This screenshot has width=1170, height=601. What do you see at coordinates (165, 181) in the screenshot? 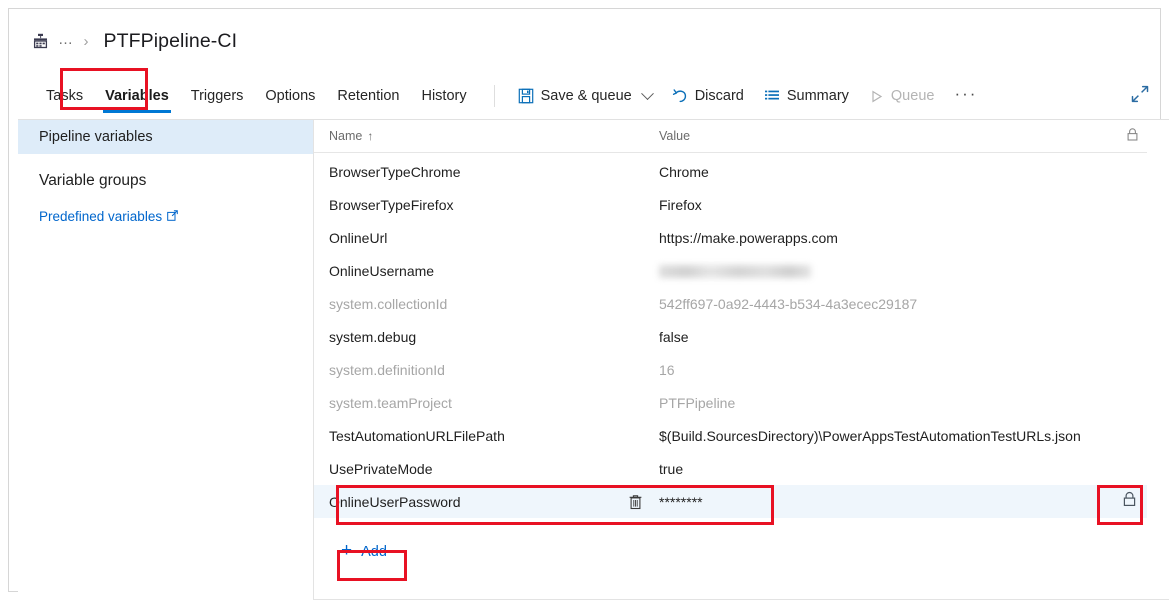
I see `sidebar-item-variable-groups: Variable groups` at bounding box center [165, 181].